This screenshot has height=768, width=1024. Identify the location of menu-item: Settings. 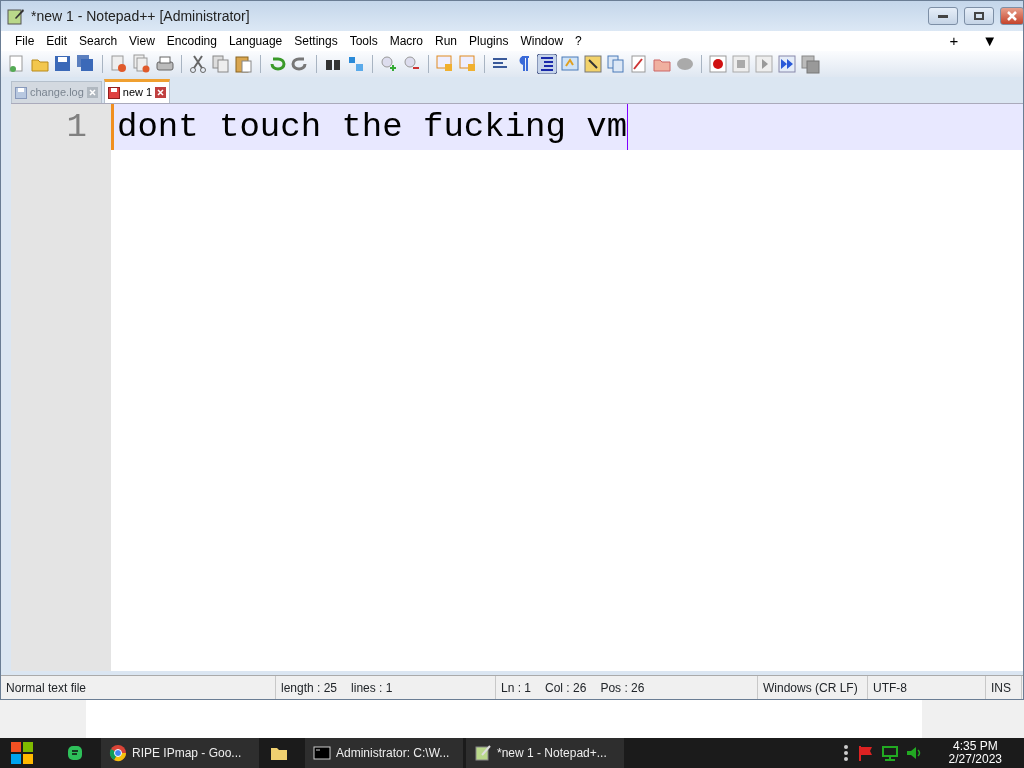
(316, 41).